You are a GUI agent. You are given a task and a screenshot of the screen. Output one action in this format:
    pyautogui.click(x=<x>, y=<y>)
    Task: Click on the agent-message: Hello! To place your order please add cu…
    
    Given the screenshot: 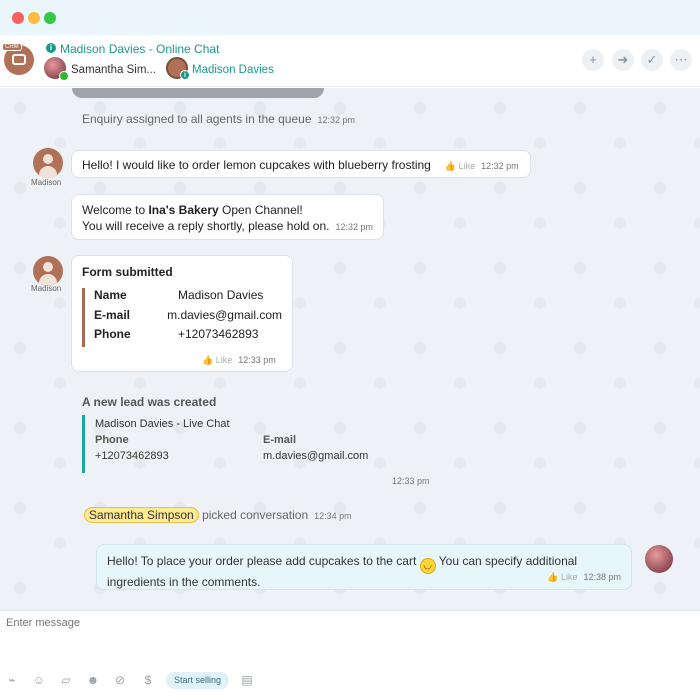 What is the action you would take?
    pyautogui.click(x=364, y=567)
    